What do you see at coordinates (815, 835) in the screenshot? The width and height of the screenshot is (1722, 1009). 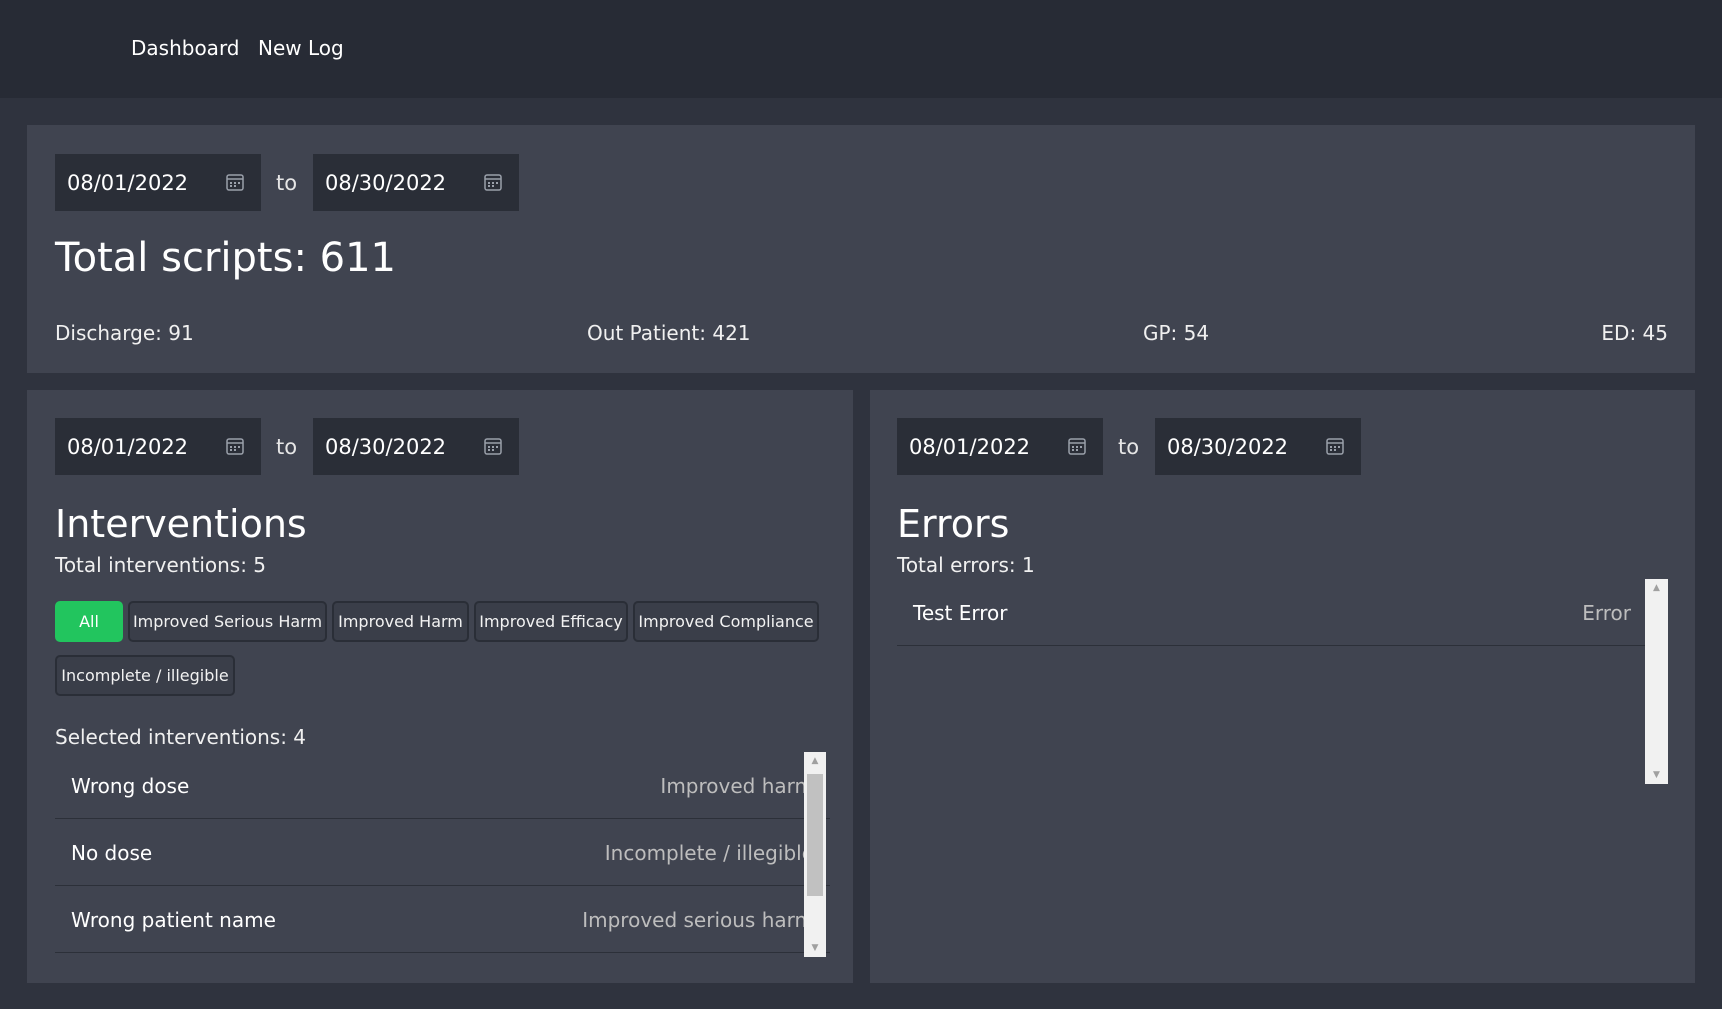 I see `scrollbar-thumb` at bounding box center [815, 835].